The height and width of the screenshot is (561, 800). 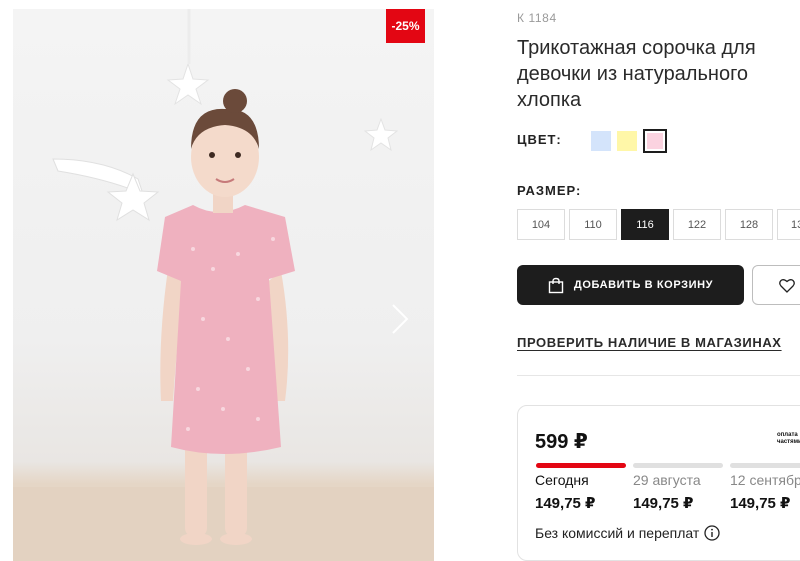 I want to click on add-to-favorites-button, so click(x=776, y=285).